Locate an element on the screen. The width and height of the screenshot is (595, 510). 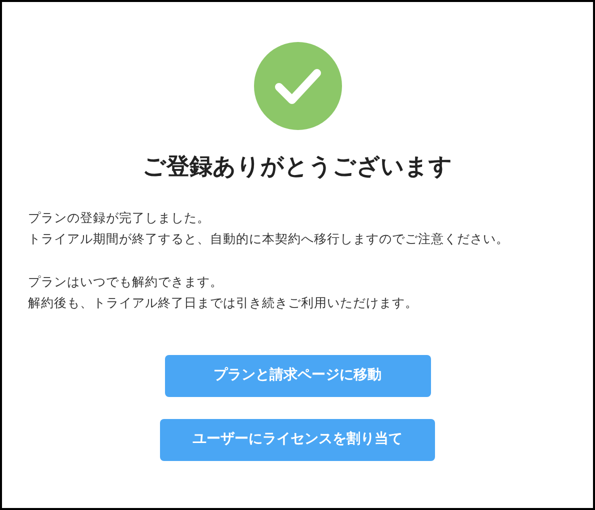
check-icon is located at coordinates (298, 86).